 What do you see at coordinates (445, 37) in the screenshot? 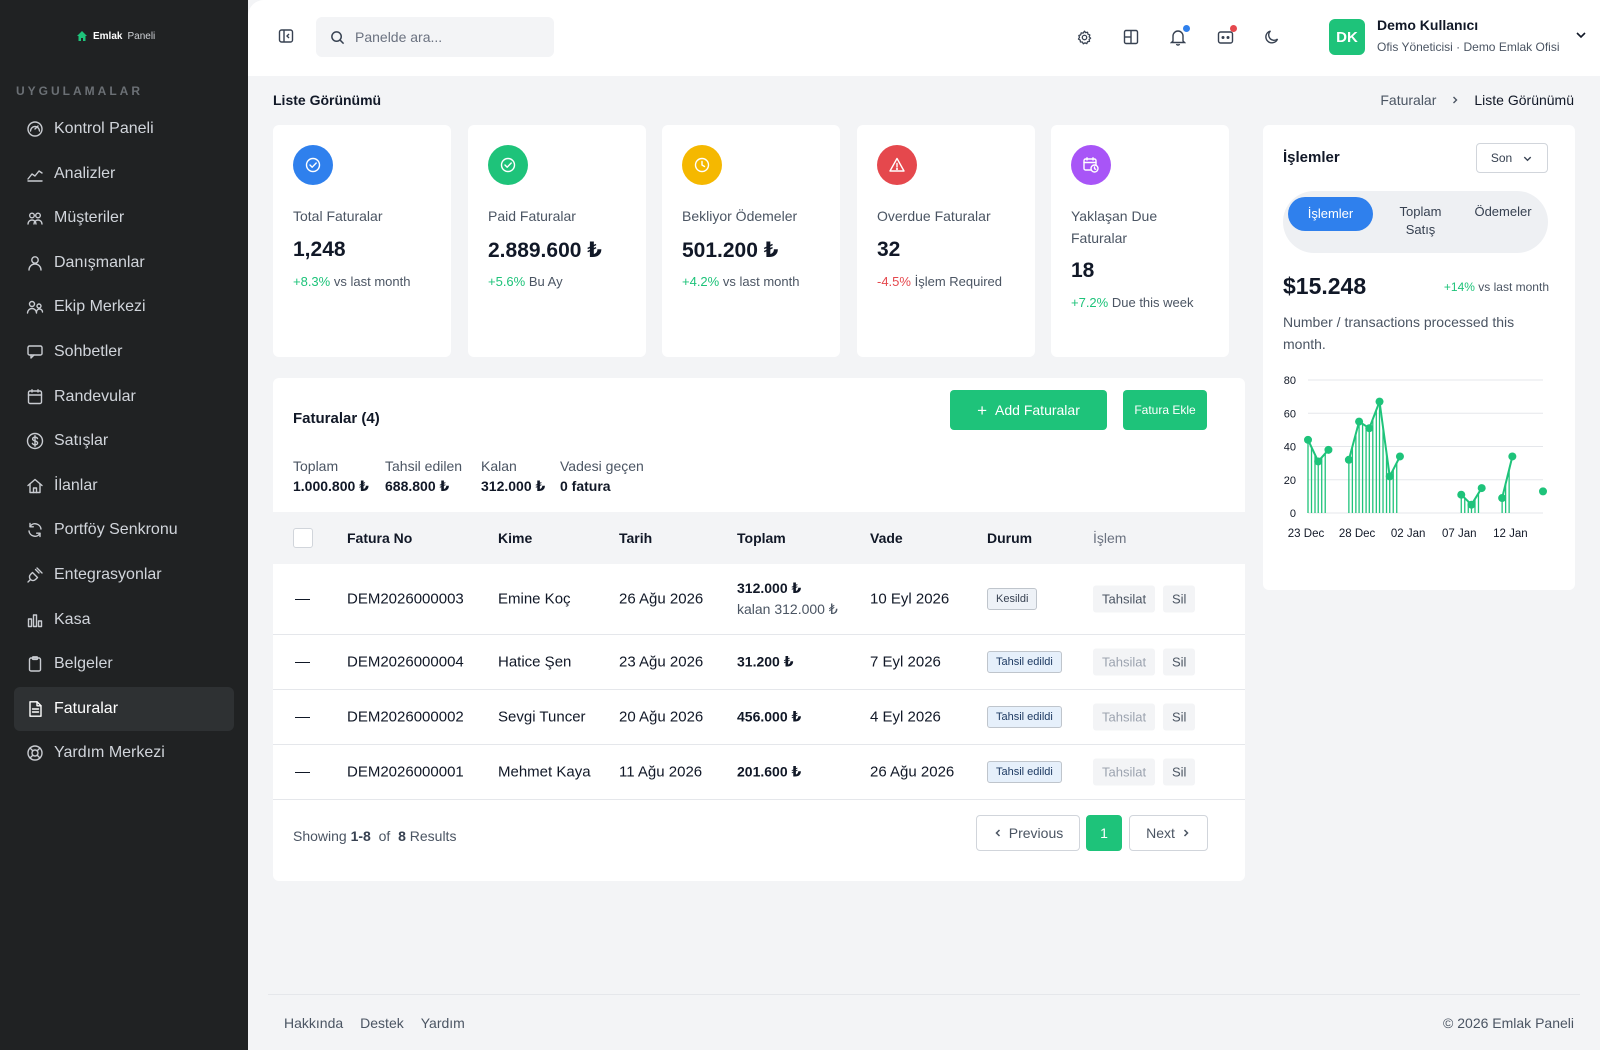
I see `search-input` at bounding box center [445, 37].